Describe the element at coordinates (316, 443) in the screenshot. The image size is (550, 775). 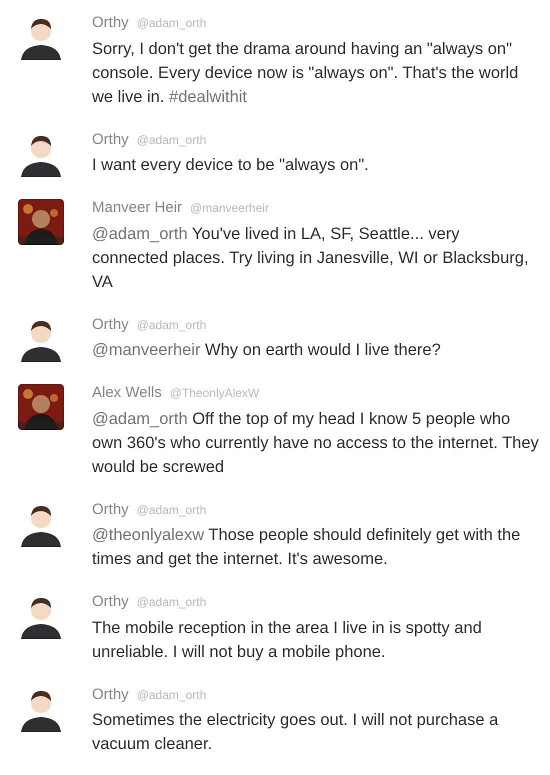
I see `tweet-text: @adam_orth Off the top of my head I know 5 people who own 360's who currently have no access to the internet. They would be screwed` at that location.